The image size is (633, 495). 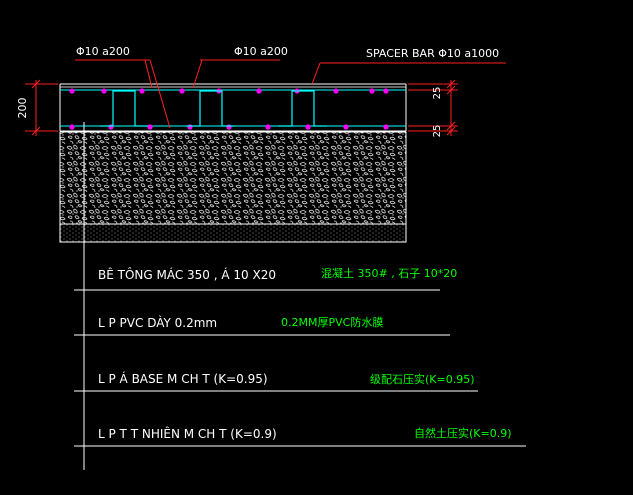 I want to click on rebar-label-left: Φ10 a200, so click(x=103, y=51).